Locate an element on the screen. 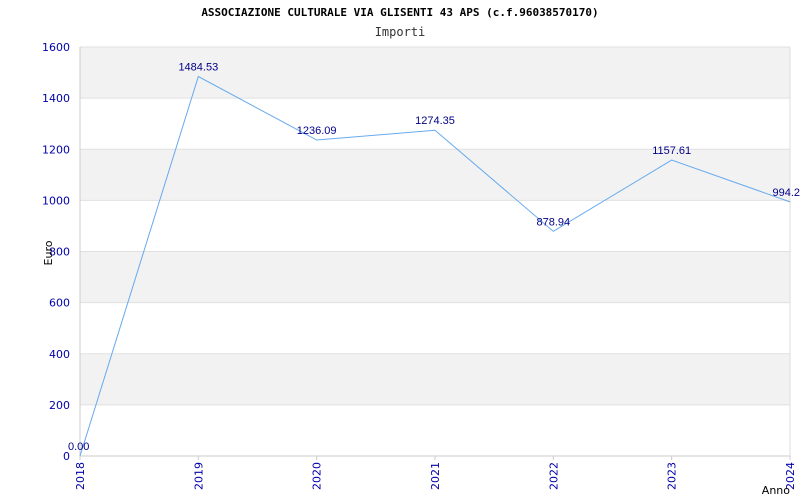  y-tick-label: 1200 is located at coordinates (56, 149).